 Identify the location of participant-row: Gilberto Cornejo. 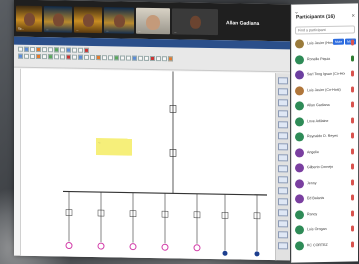
(325, 167).